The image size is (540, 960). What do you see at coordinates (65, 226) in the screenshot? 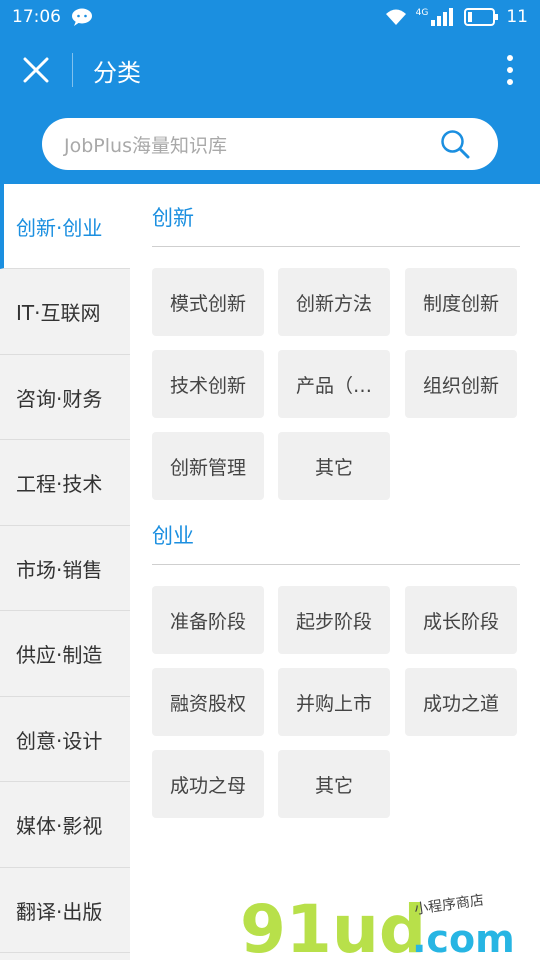
I see `sidebar-item: 创新·创业` at bounding box center [65, 226].